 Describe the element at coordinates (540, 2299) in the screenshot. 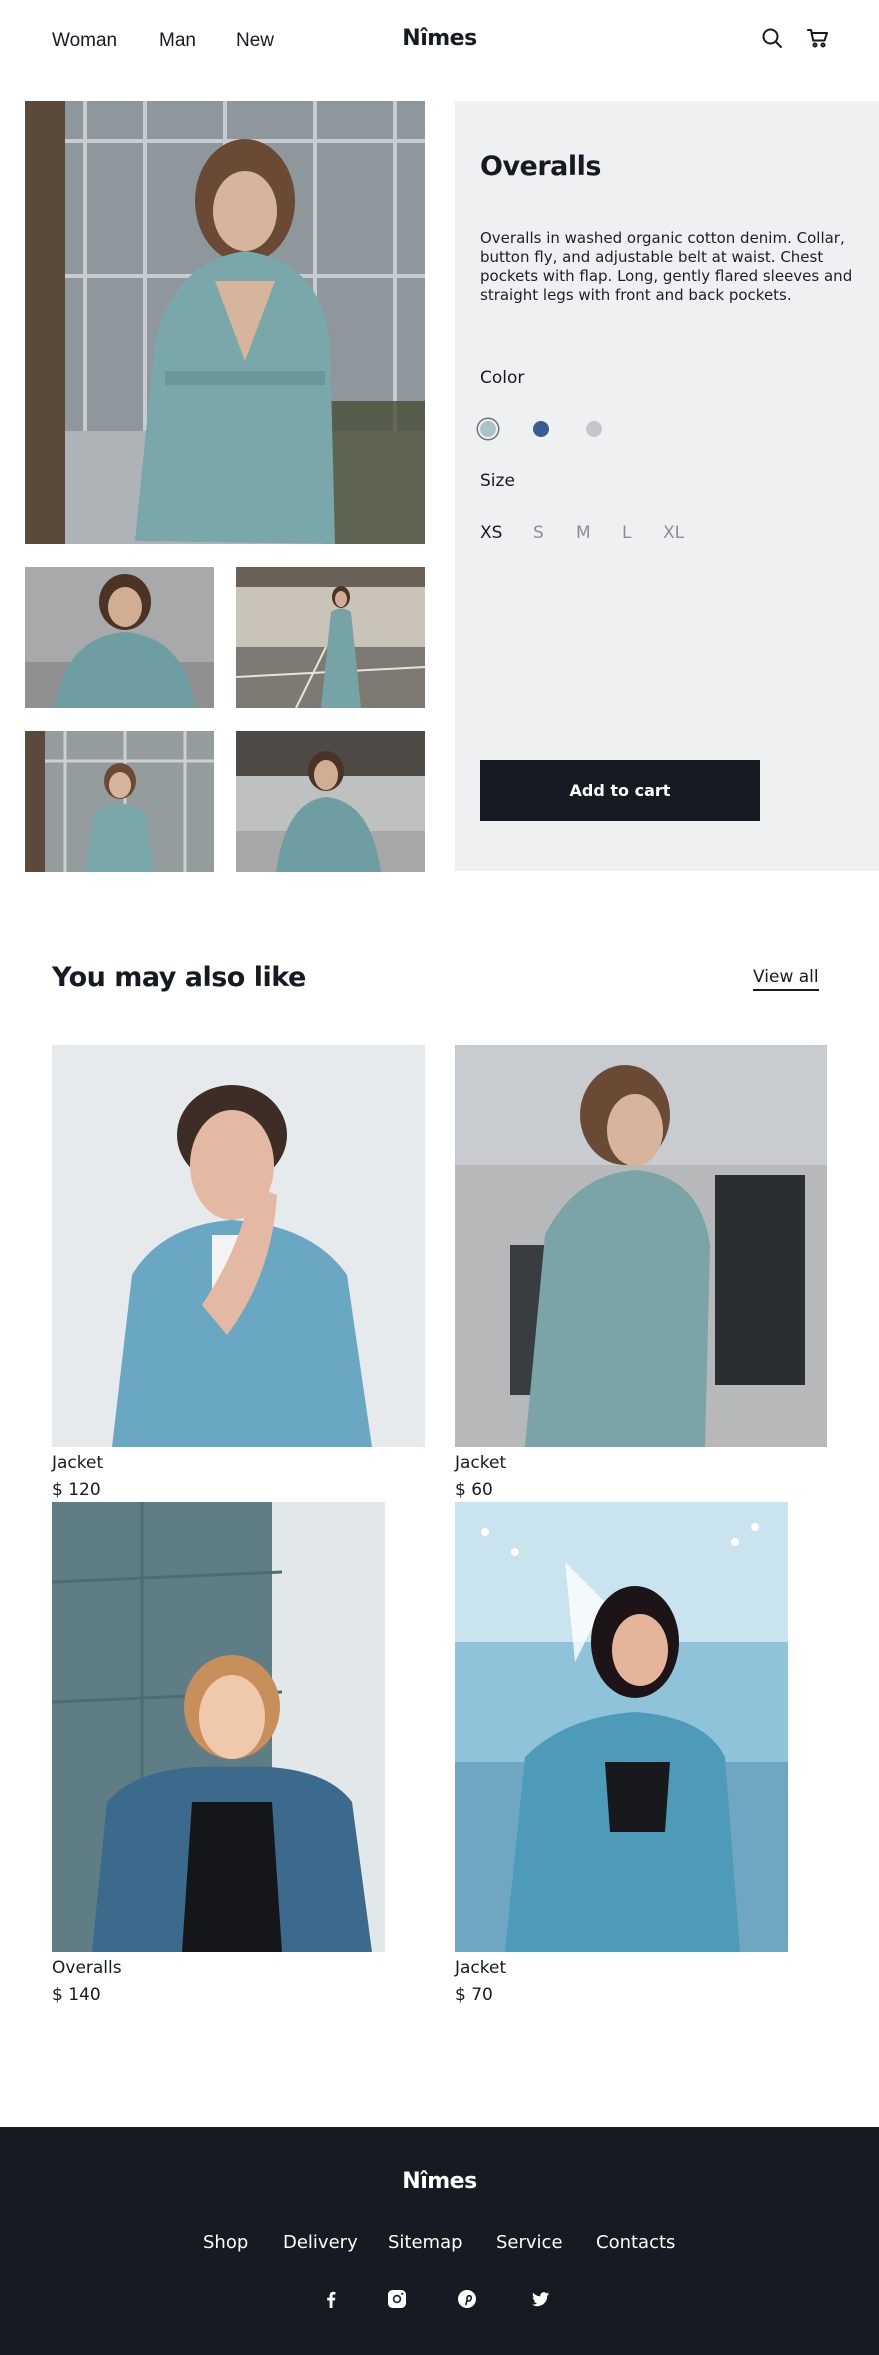

I see `twitter-icon` at that location.